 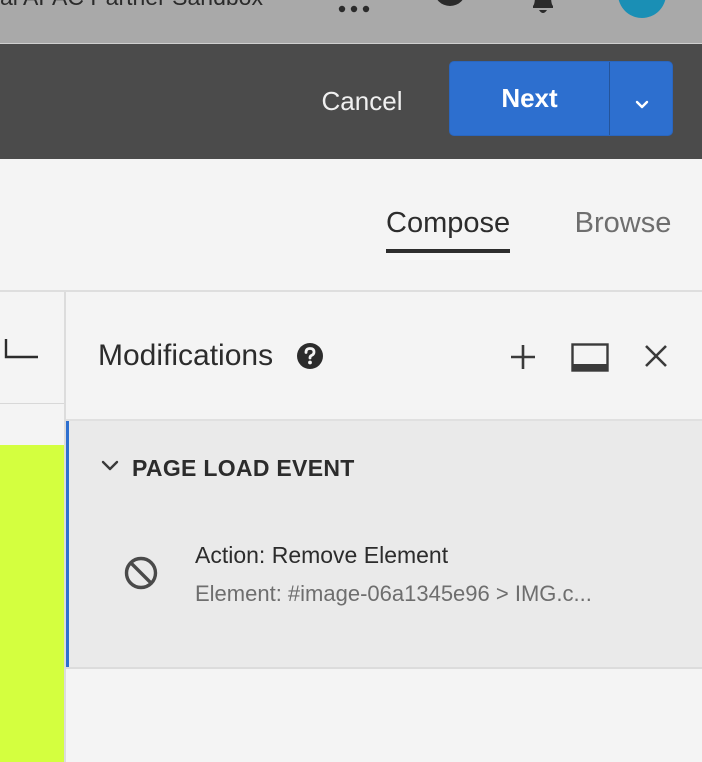 What do you see at coordinates (523, 357) in the screenshot?
I see `add-icon` at bounding box center [523, 357].